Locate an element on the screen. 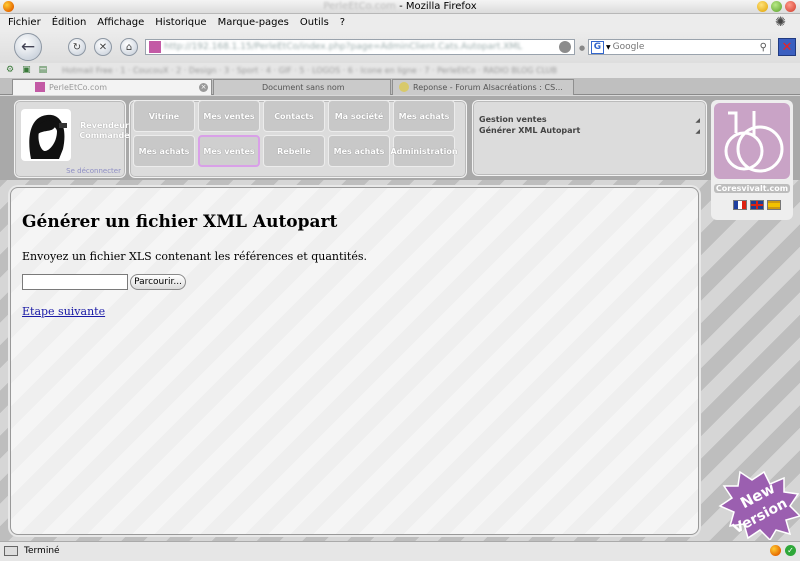 This screenshot has height=561, width=800. nav-rebelle: Rebelle is located at coordinates (294, 151).